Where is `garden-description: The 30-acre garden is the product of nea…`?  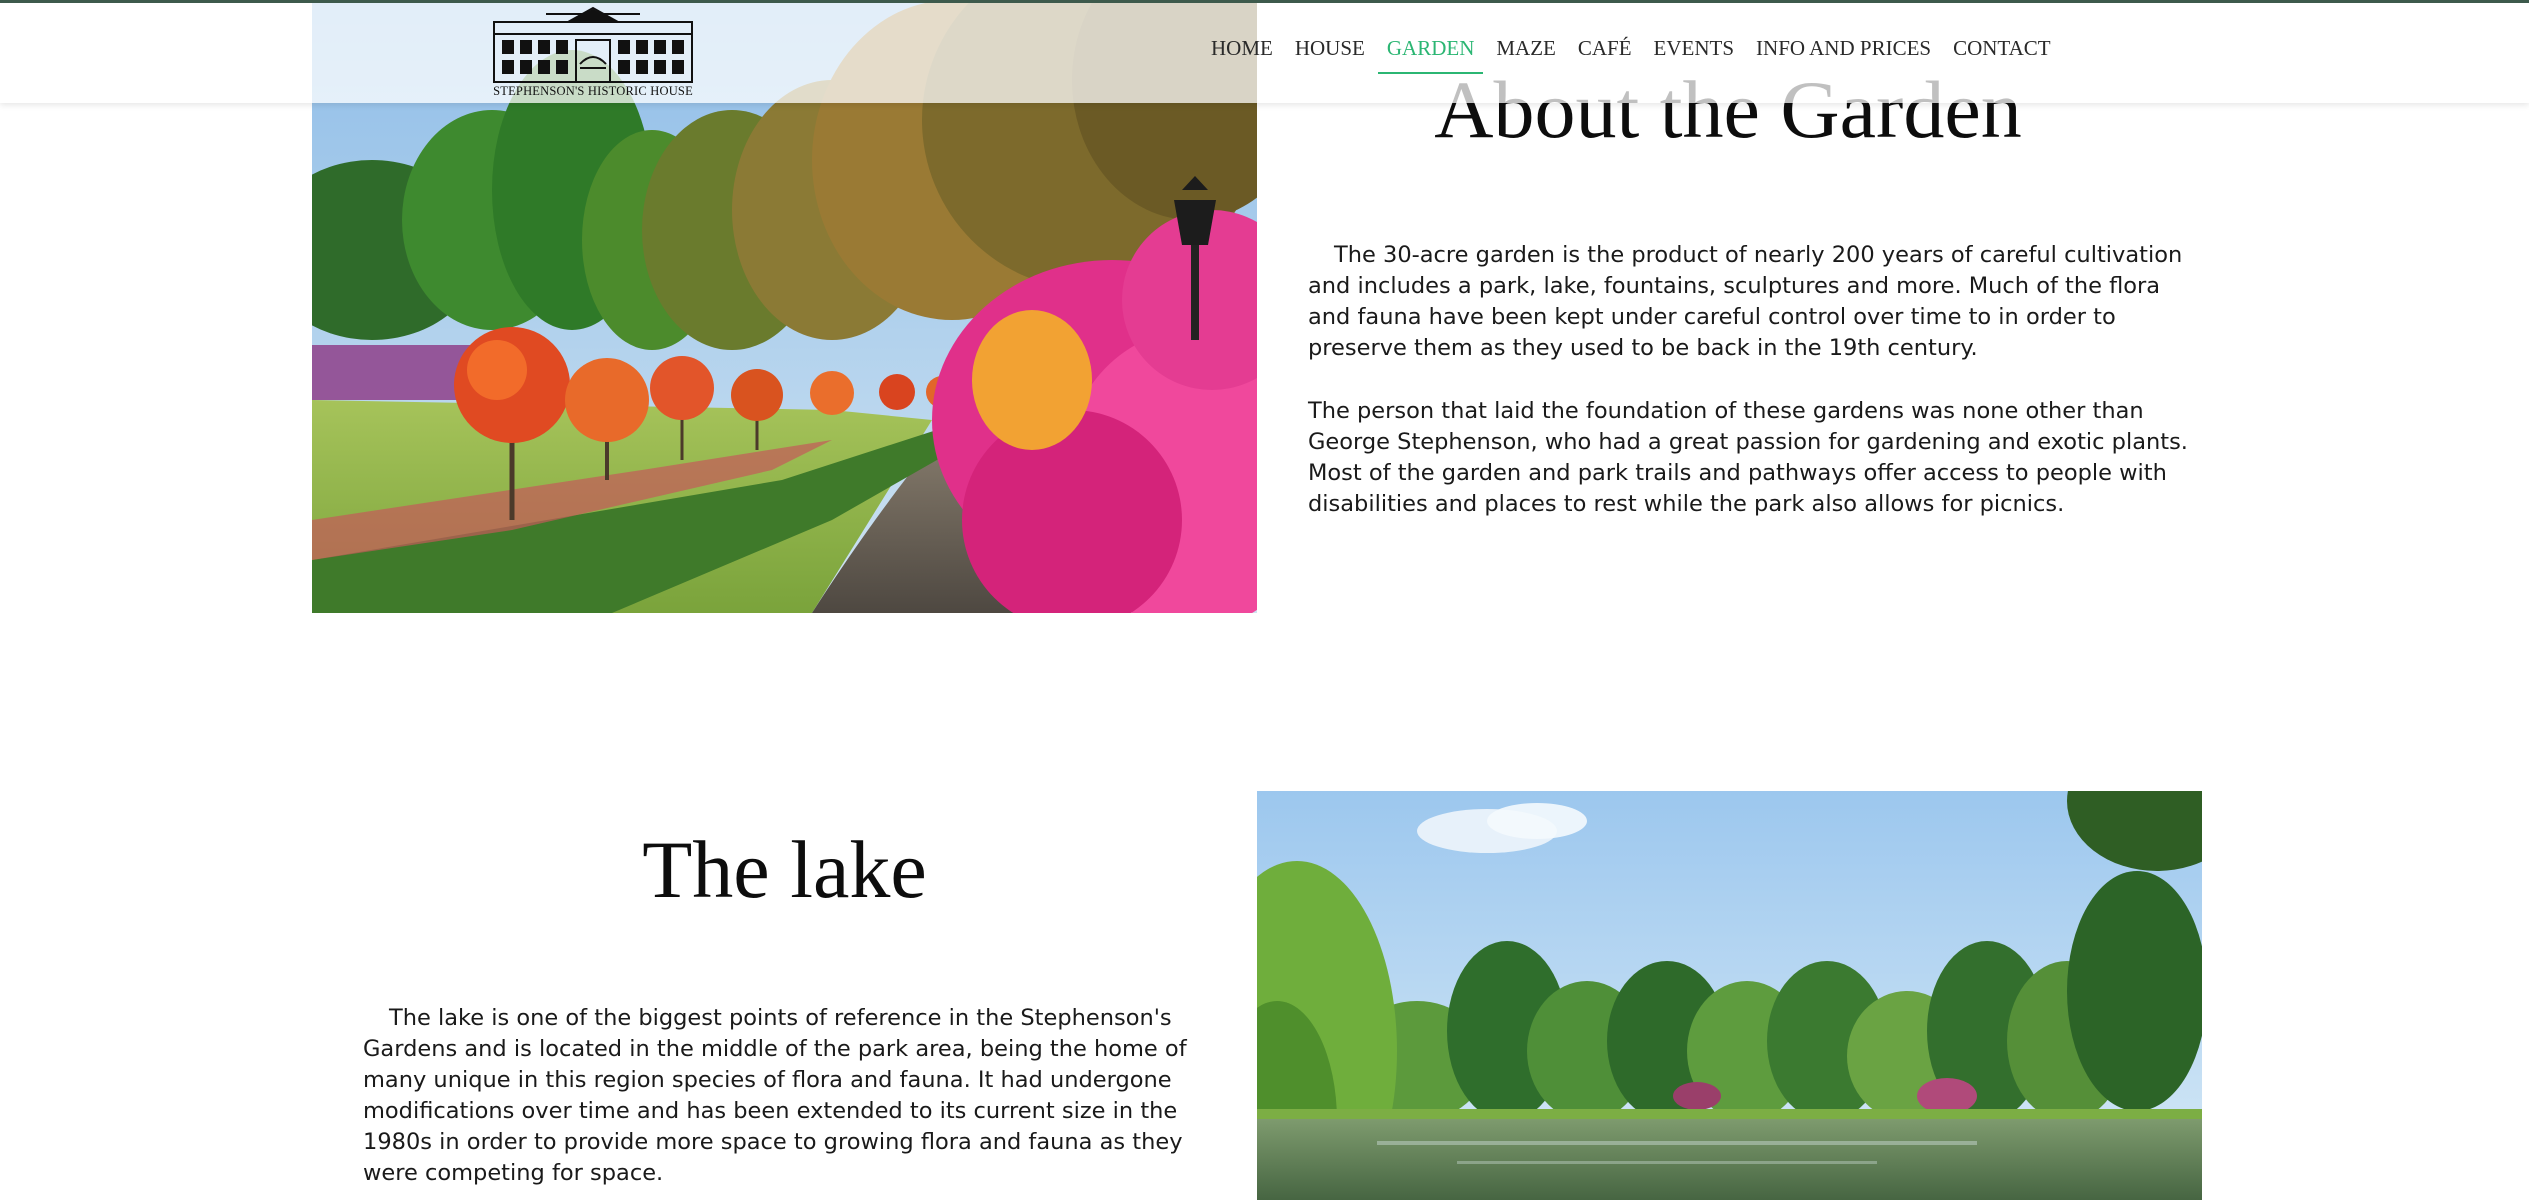 garden-description: The 30-acre garden is the product of nea… is located at coordinates (1748, 396).